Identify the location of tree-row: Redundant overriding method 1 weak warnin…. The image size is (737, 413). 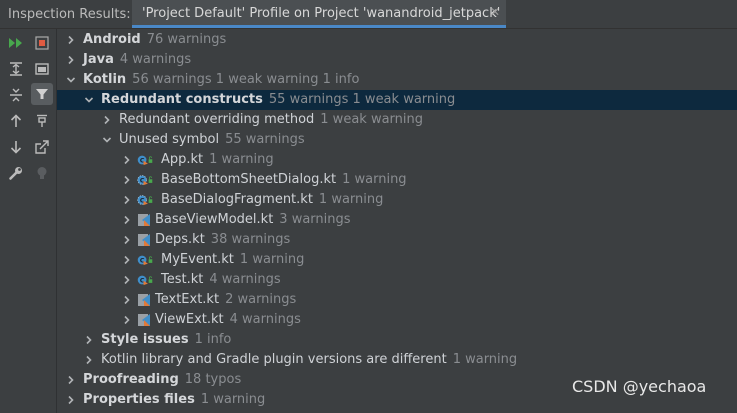
(397, 120).